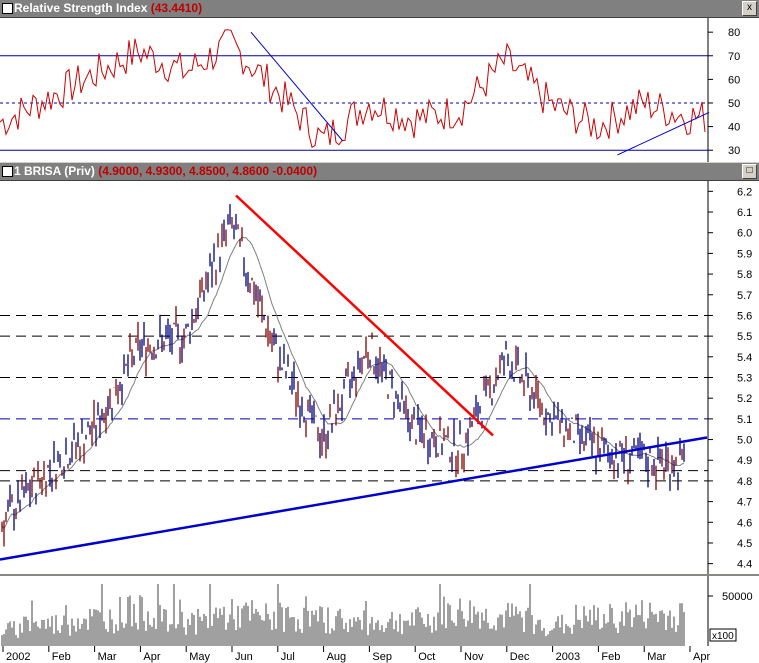  I want to click on rsi-title: Relative Strength Index (43.4410), so click(108, 8).